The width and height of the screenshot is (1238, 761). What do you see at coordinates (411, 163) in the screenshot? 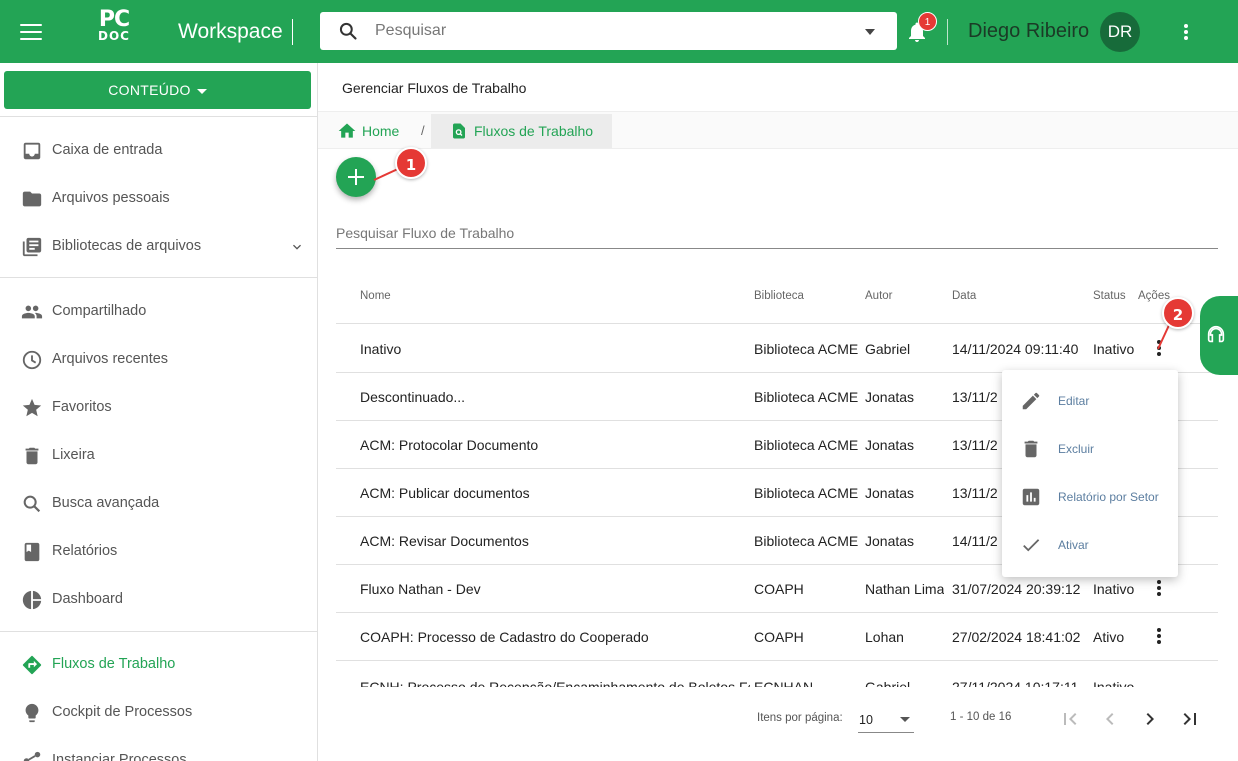
I see `callout-badge: 1` at bounding box center [411, 163].